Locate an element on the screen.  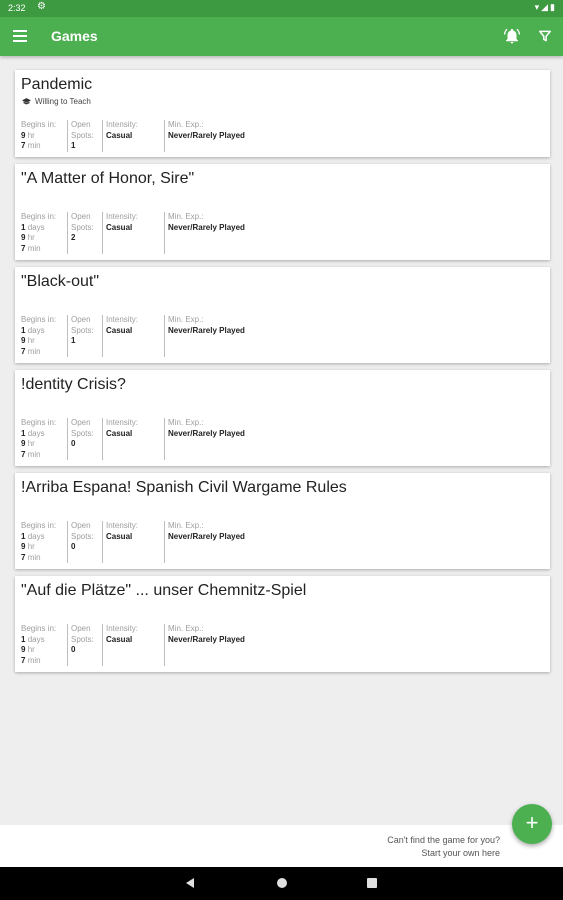
open-spots-value: 2 is located at coordinates (73, 237).